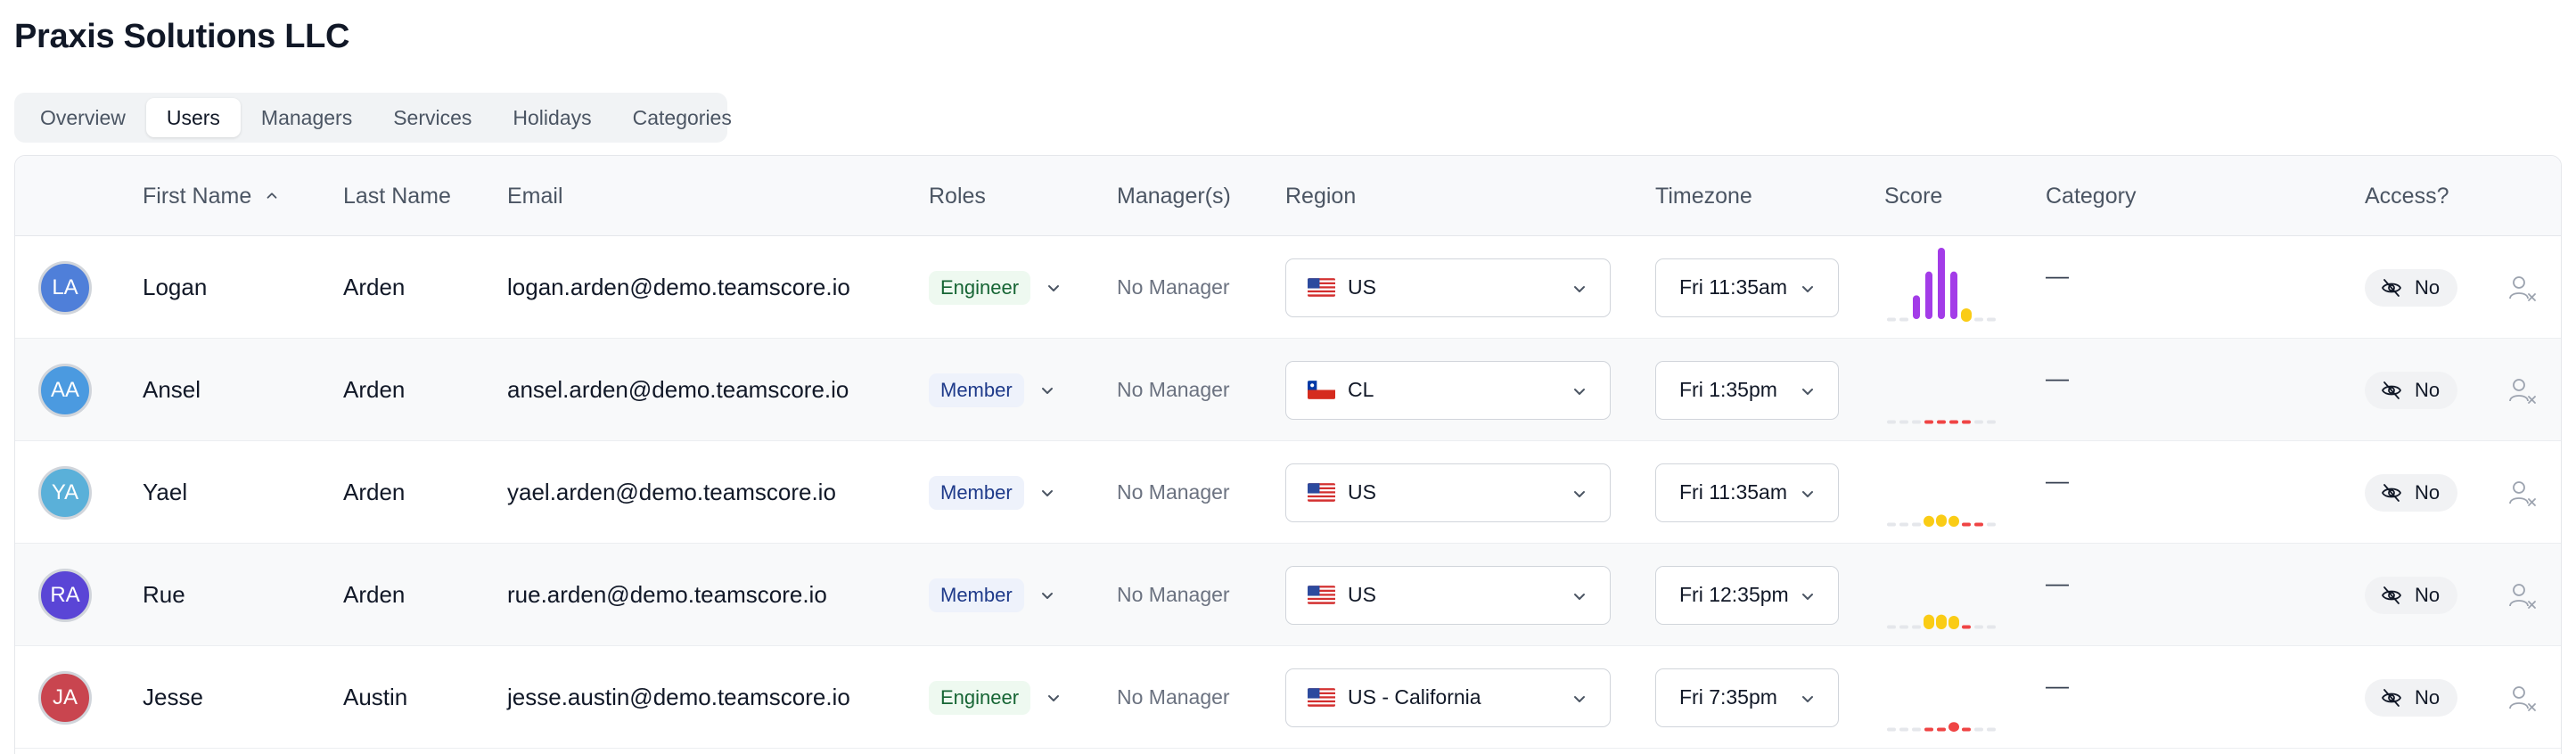 The image size is (2576, 754). What do you see at coordinates (65, 287) in the screenshot?
I see `avatar: LA` at bounding box center [65, 287].